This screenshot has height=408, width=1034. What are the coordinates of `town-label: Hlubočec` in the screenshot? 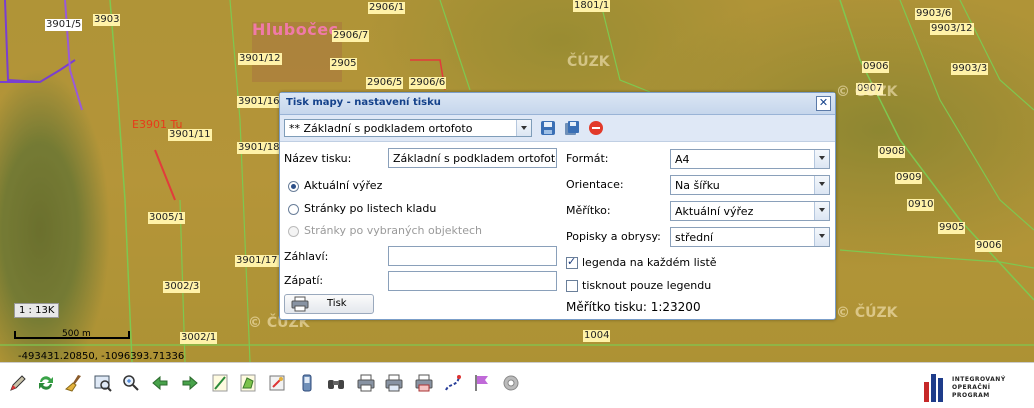 It's located at (295, 29).